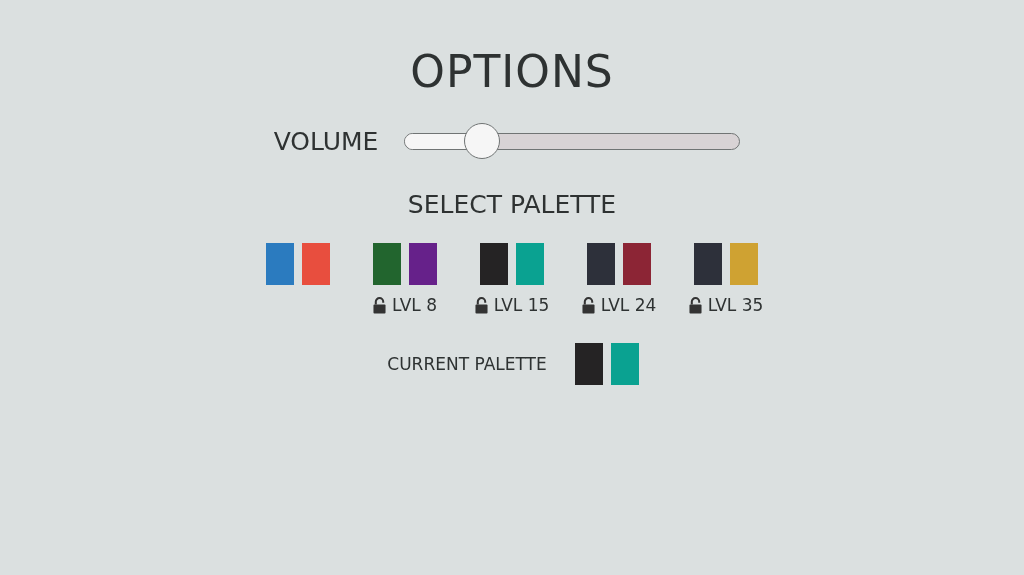 Image resolution: width=1024 pixels, height=575 pixels. Describe the element at coordinates (572, 141) in the screenshot. I see `volume-slider` at that location.